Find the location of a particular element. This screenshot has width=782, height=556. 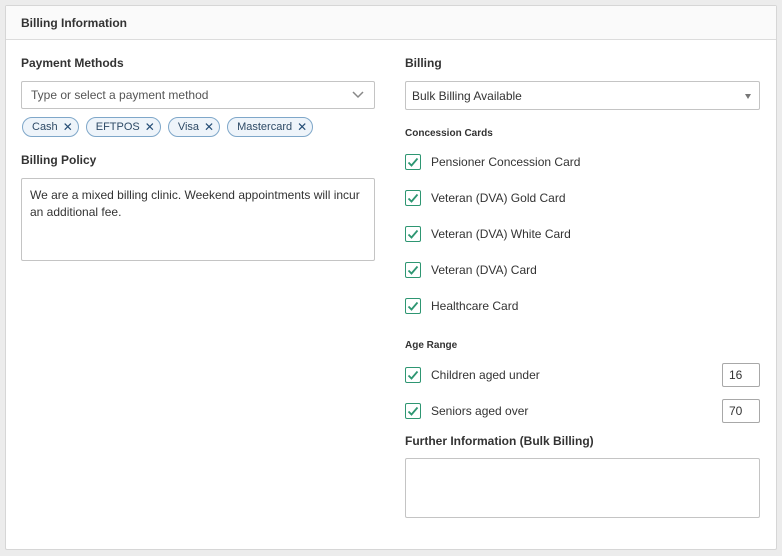

age-children-option: Children aged under is located at coordinates (472, 375).